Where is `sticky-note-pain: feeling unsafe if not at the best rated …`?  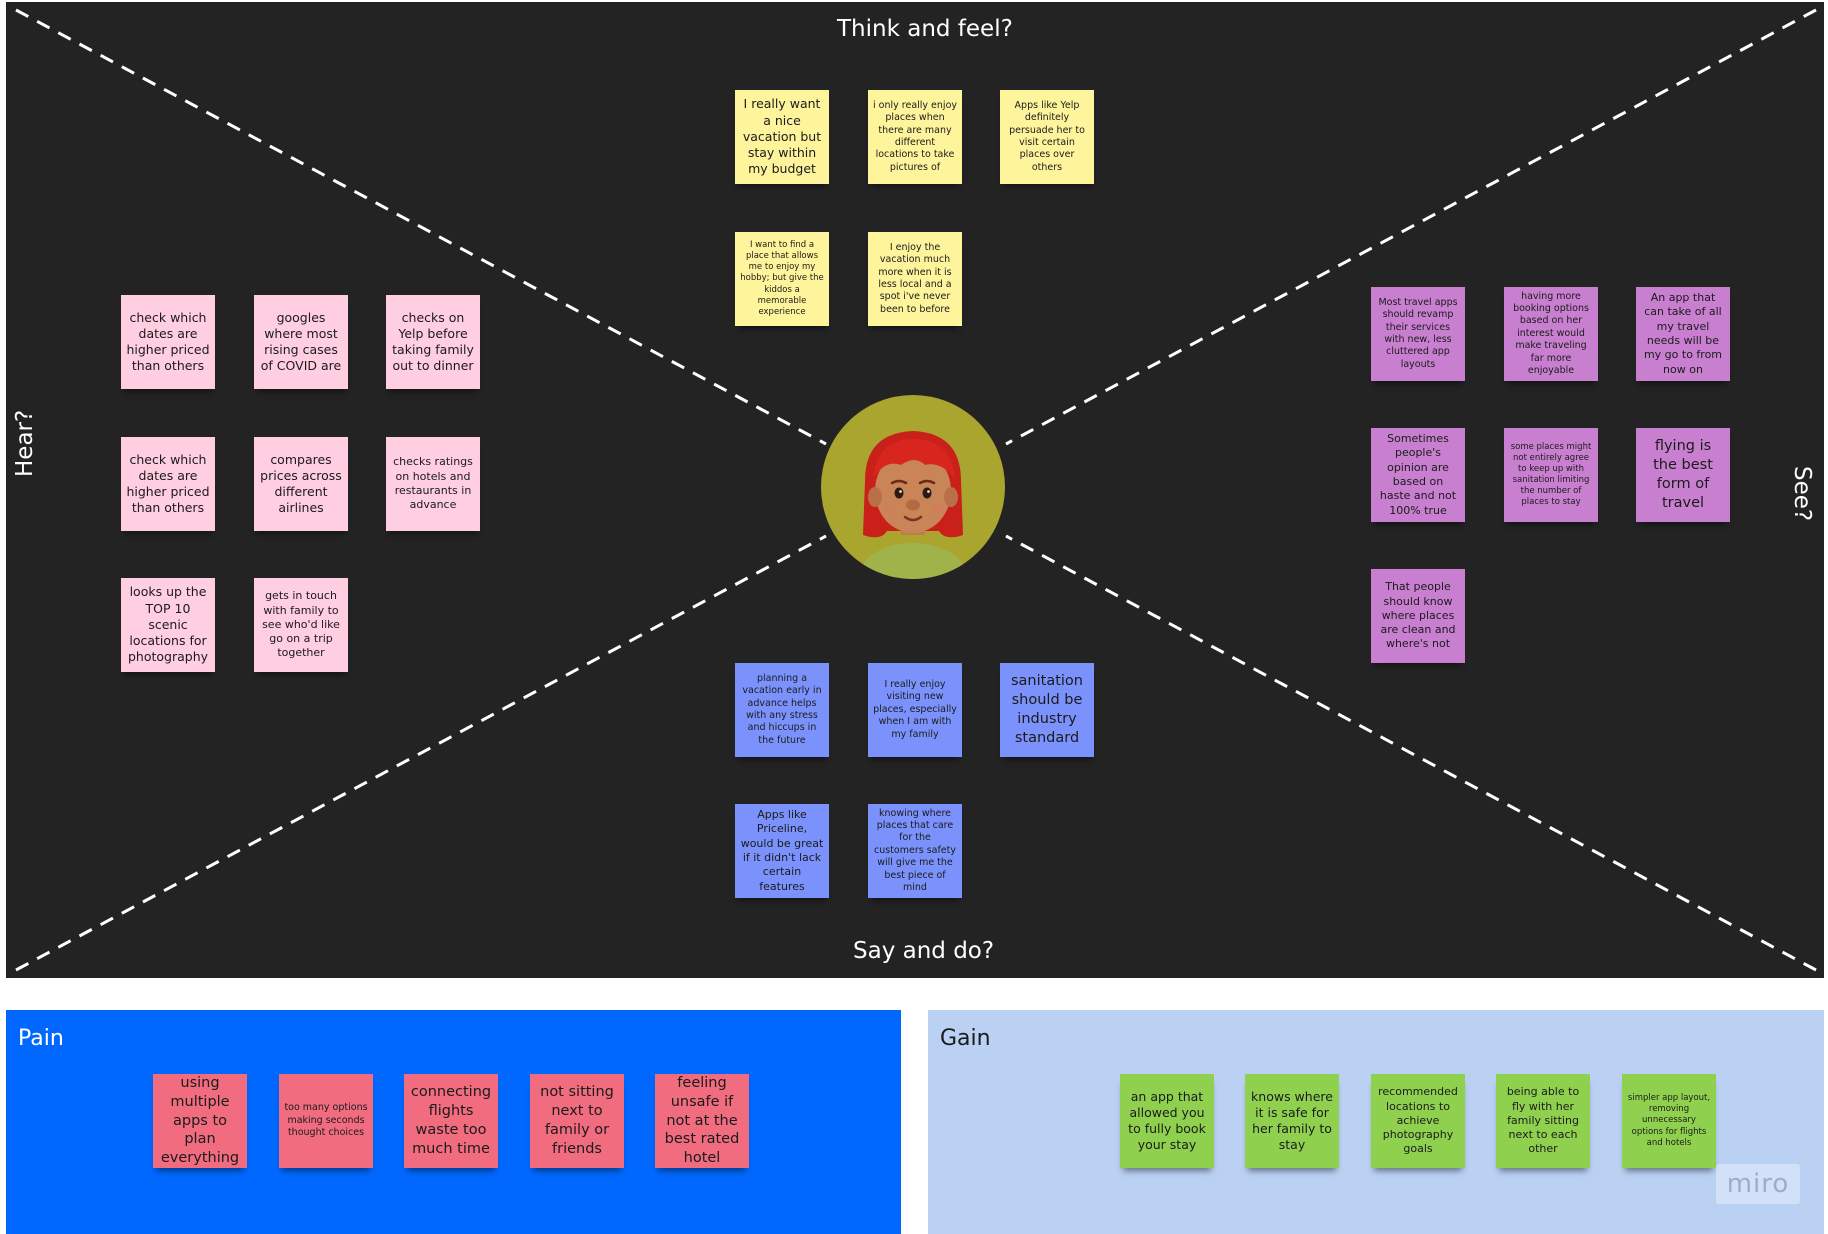 sticky-note-pain: feeling unsafe if not at the best rated … is located at coordinates (702, 1121).